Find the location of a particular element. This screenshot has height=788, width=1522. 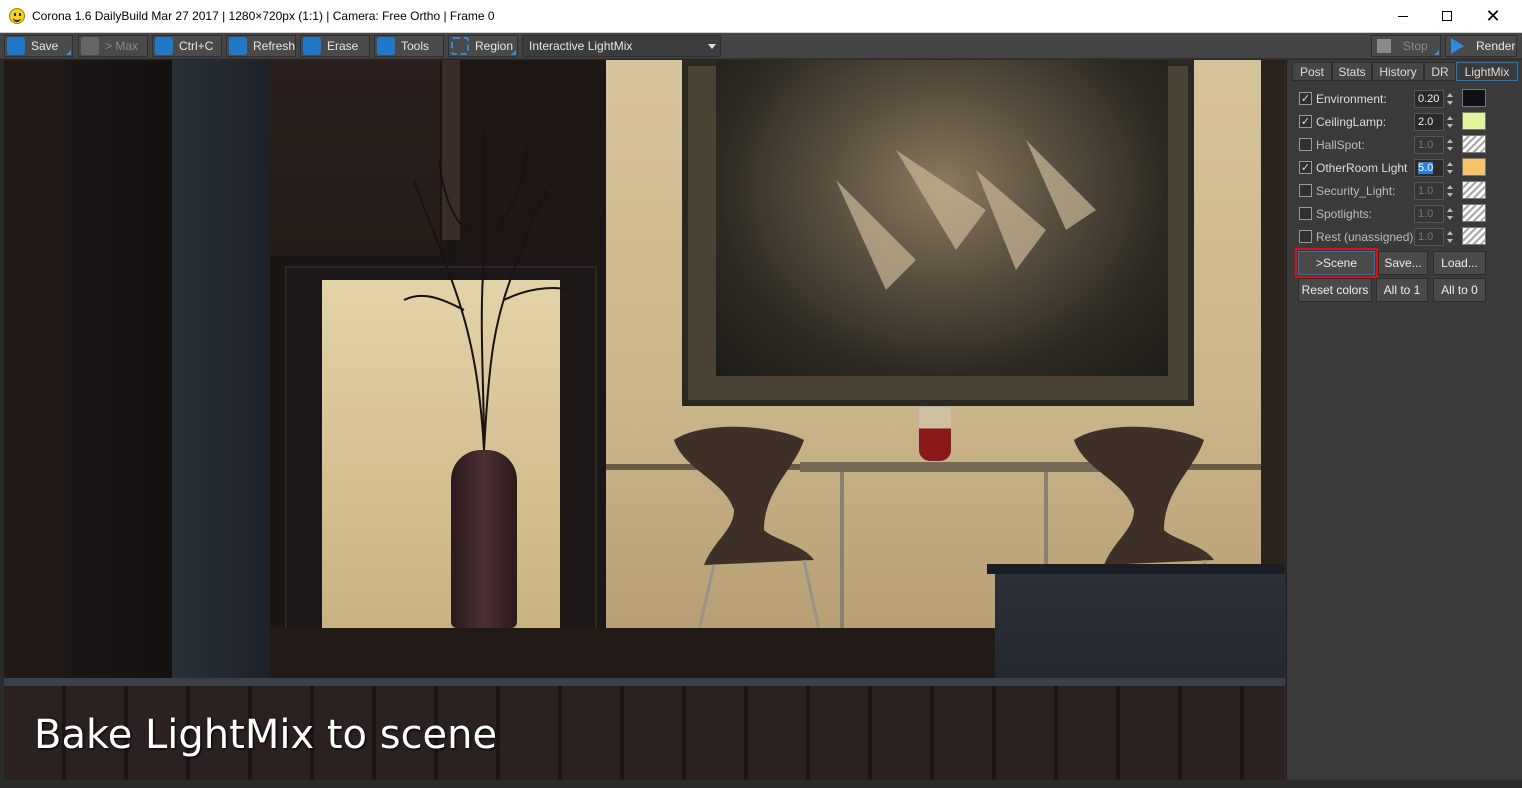

reset-colors-button: Reset colors is located at coordinates (1335, 290).